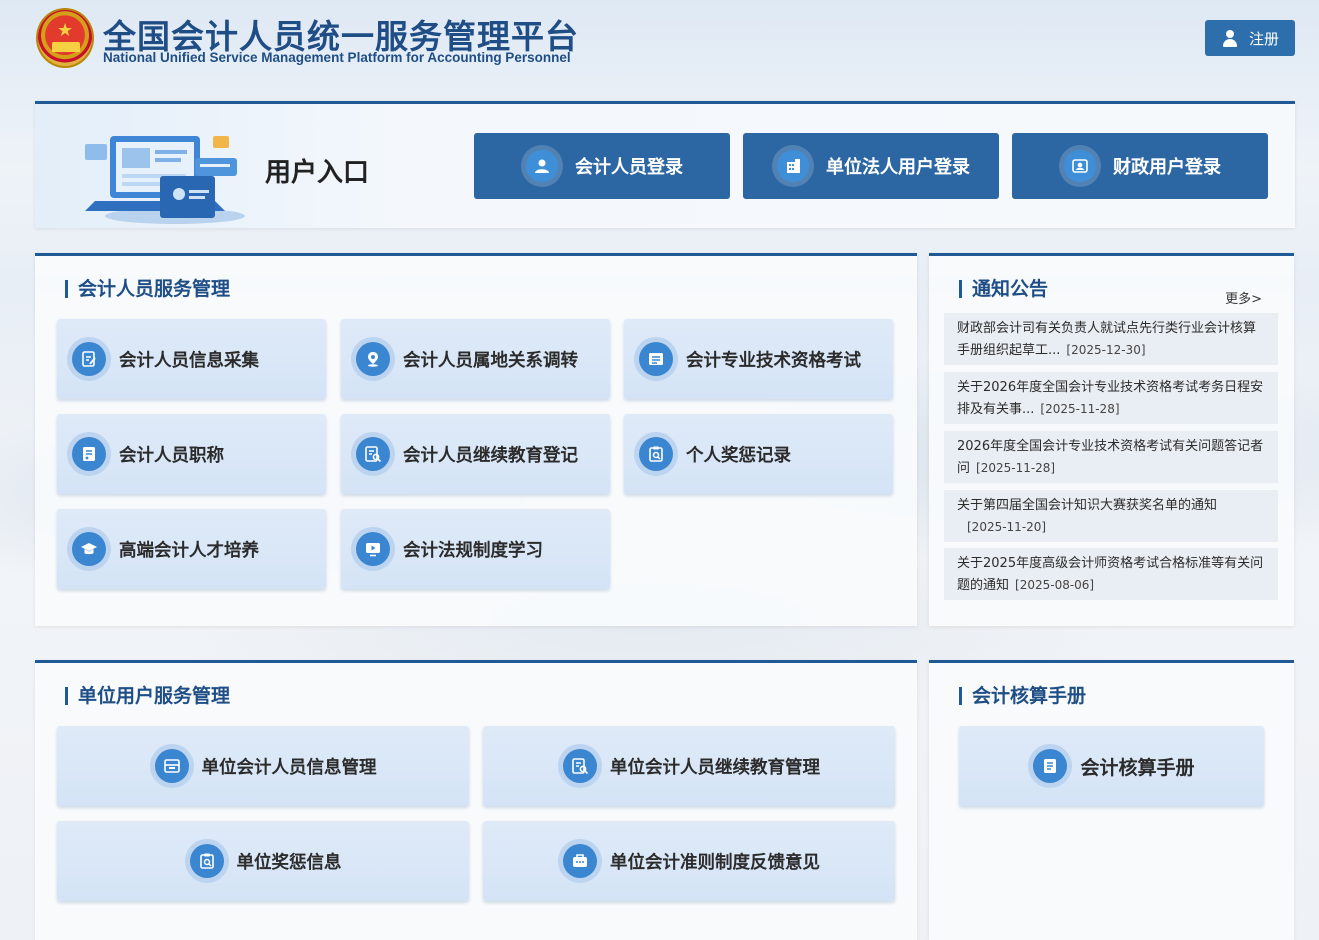 The width and height of the screenshot is (1319, 940). I want to click on tile-talent-training: 高端会计人才培养, so click(191, 549).